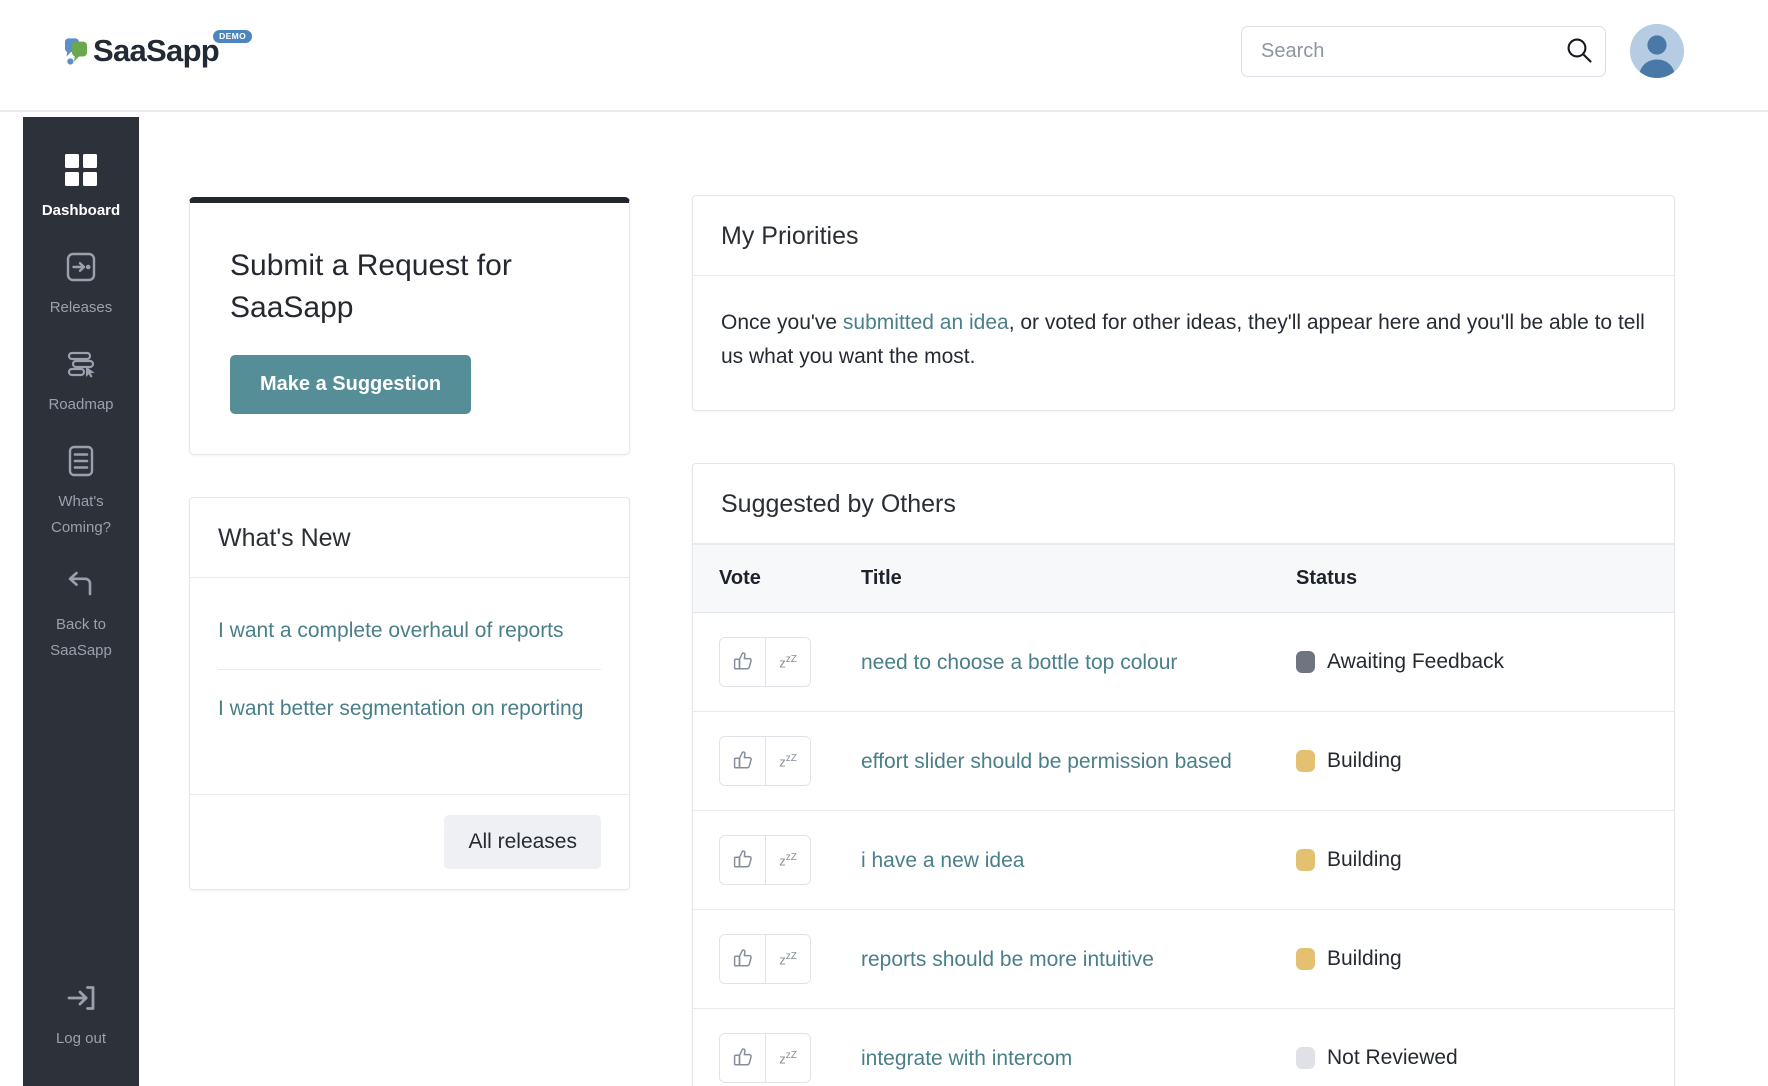 This screenshot has height=1086, width=1768. I want to click on avatar, so click(1657, 51).